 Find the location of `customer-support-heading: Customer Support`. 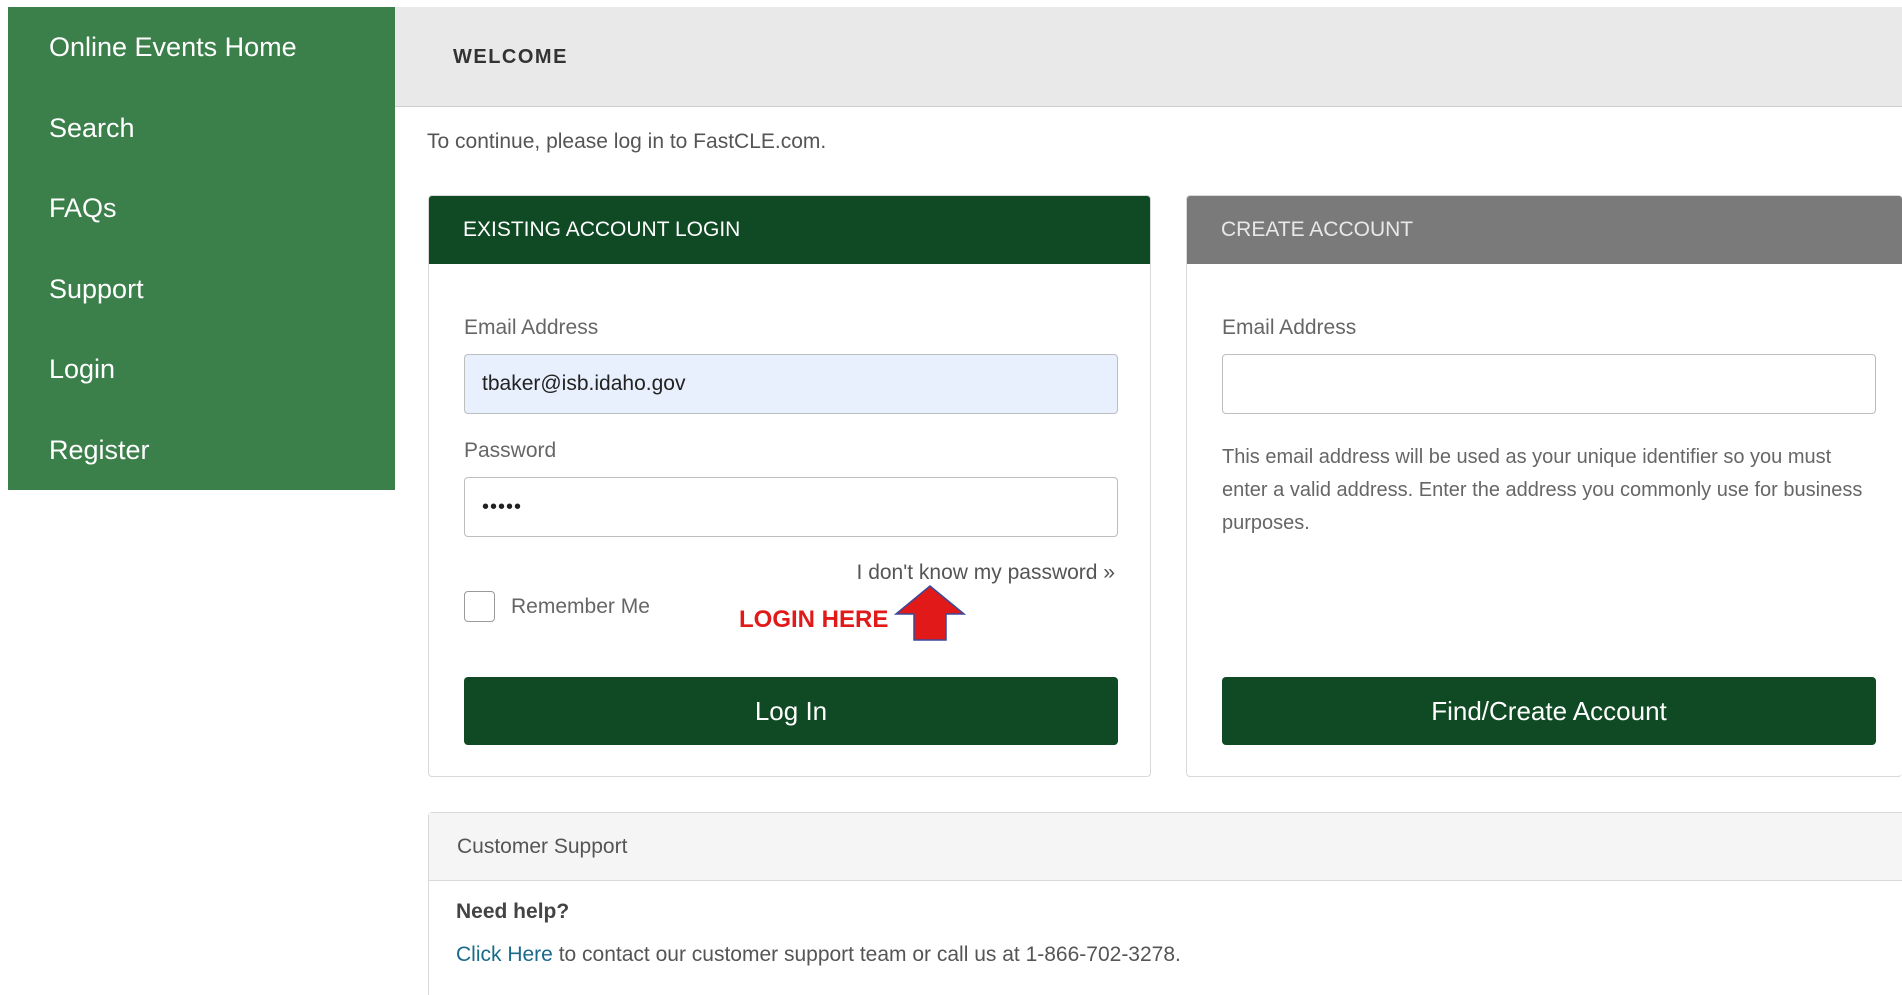

customer-support-heading: Customer Support is located at coordinates (1165, 847).